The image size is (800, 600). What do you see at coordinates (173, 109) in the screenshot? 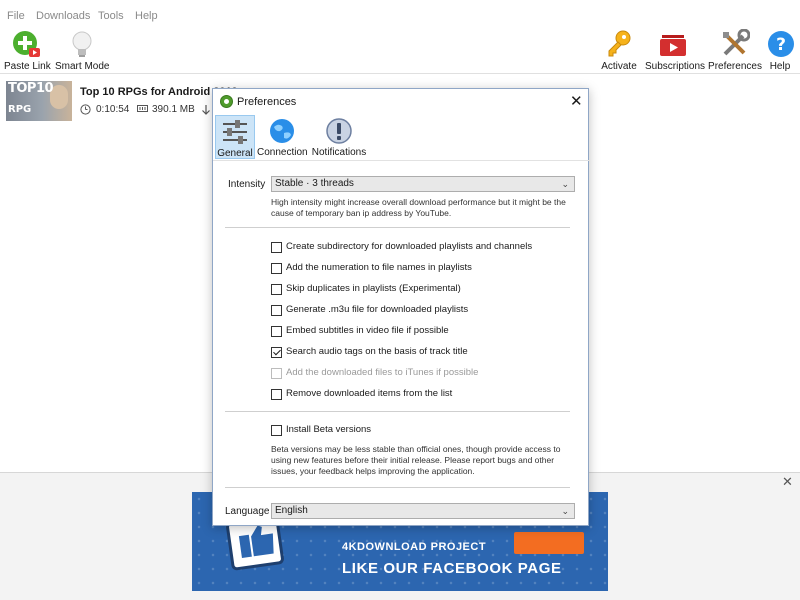
I see `download-size: 390.1 MB` at bounding box center [173, 109].